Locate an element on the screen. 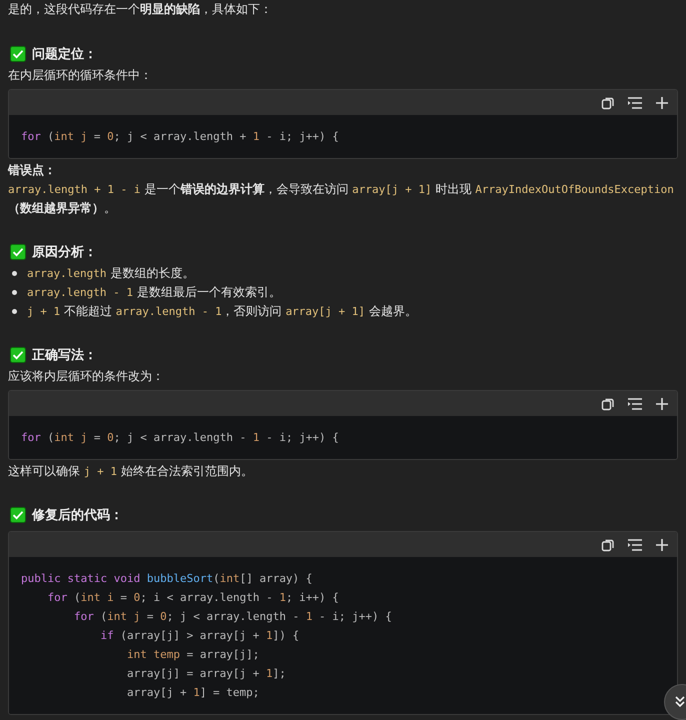 The height and width of the screenshot is (720, 686). section-heading: 修复后的代码： is located at coordinates (77, 515).